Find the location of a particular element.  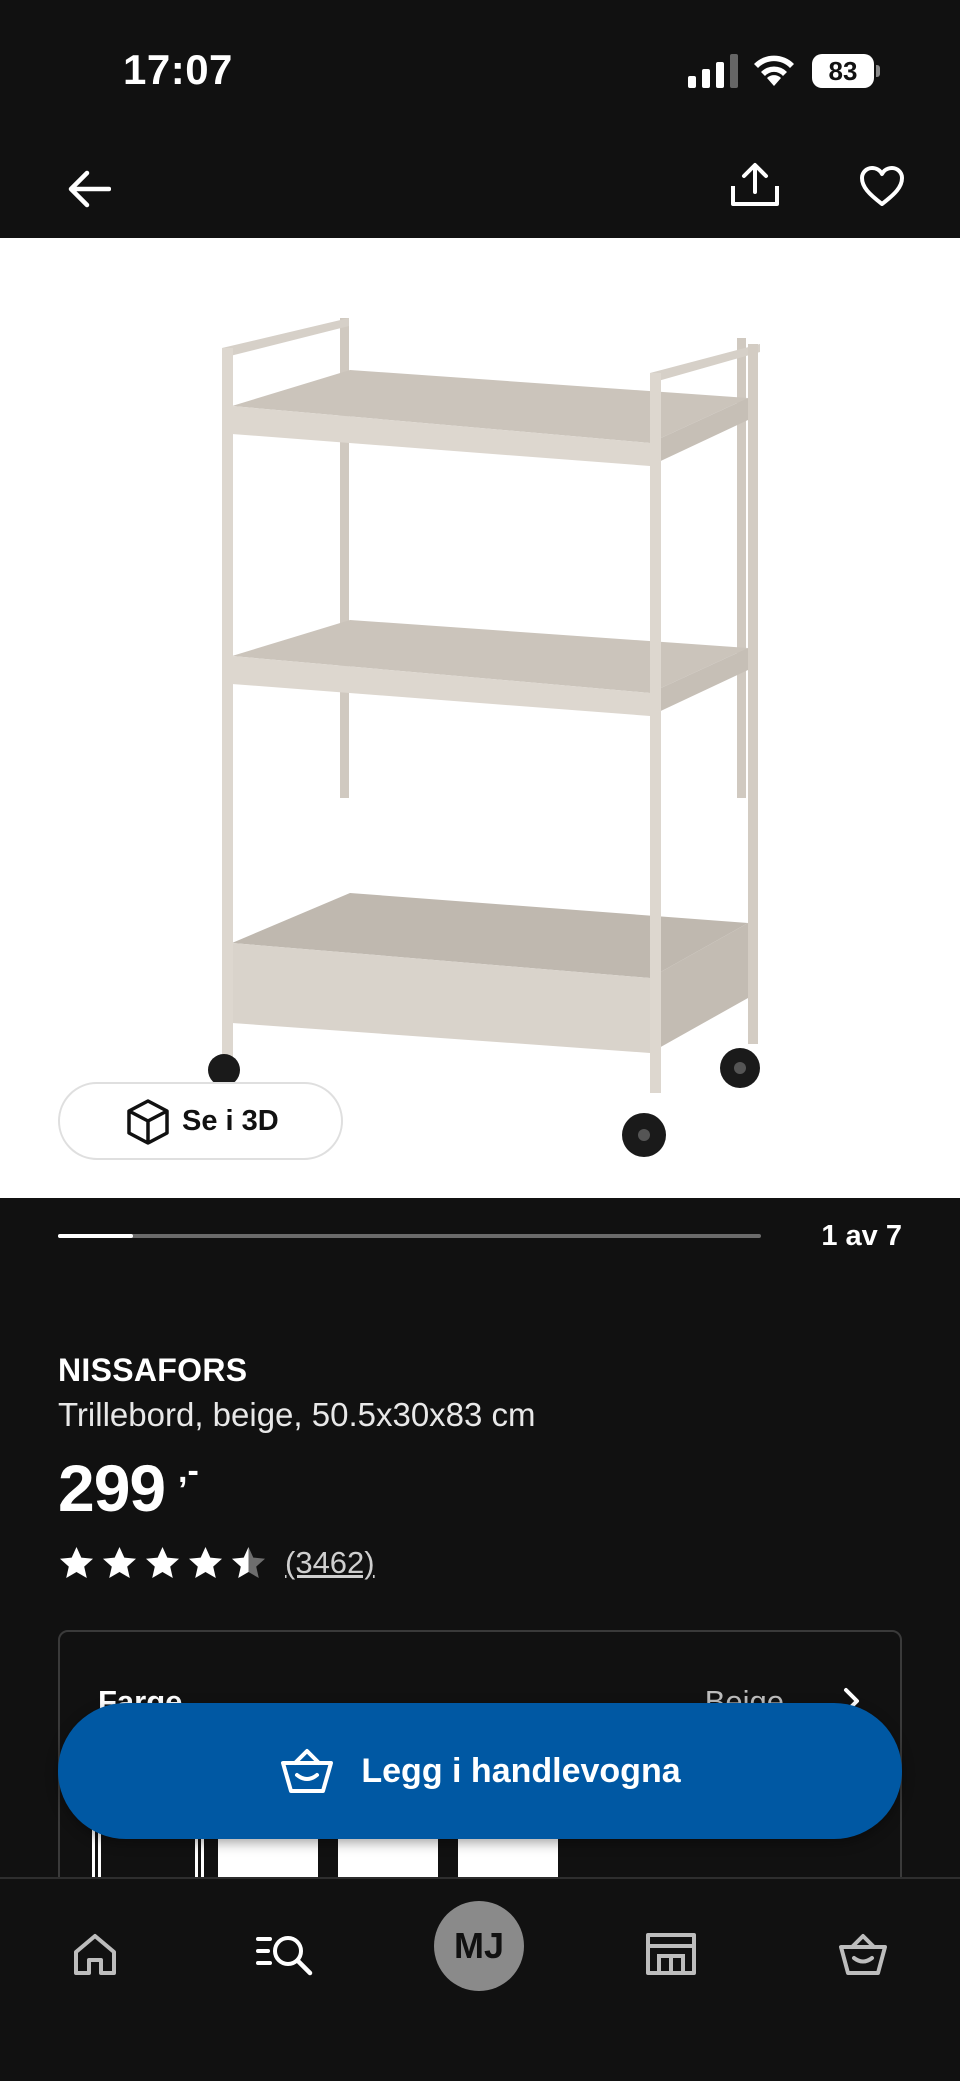

tab-cart is located at coordinates (863, 1954).